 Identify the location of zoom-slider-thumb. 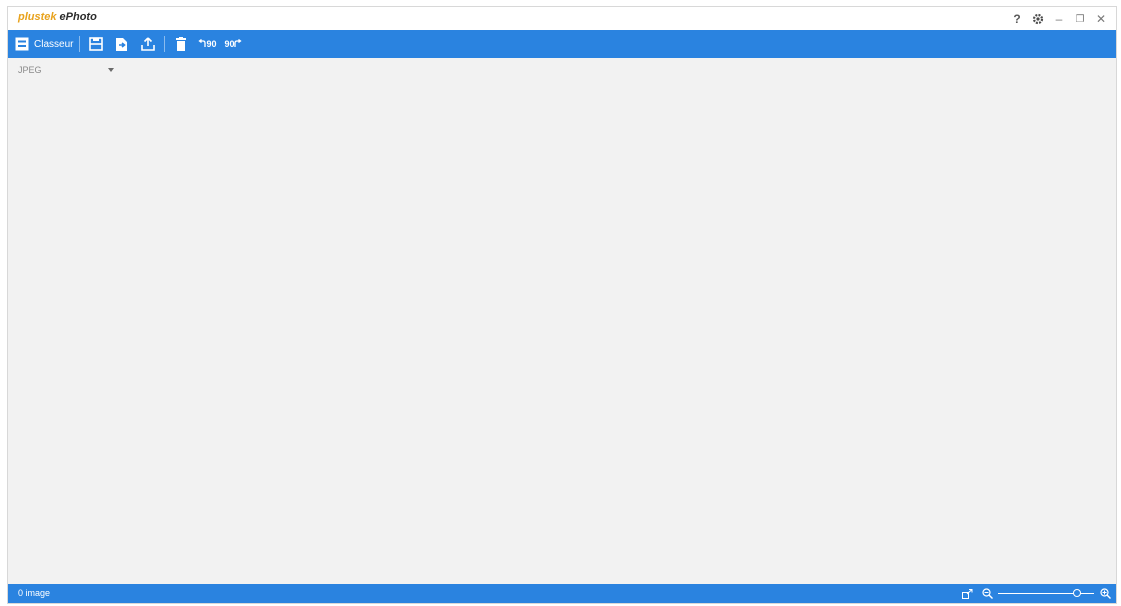
(1076, 593).